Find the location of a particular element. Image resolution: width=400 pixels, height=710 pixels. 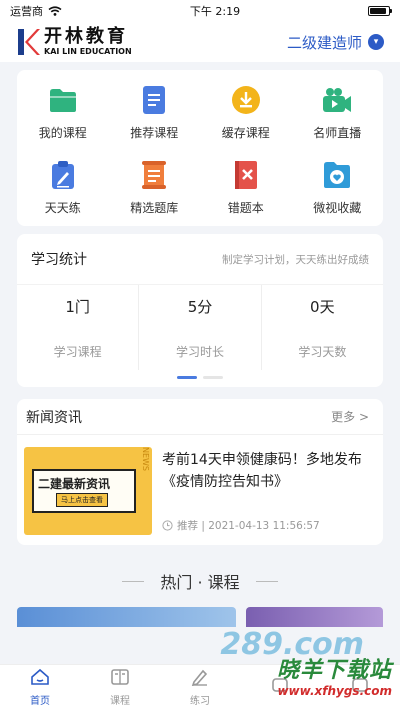

grid-item-label: 缓存课程 is located at coordinates (245, 133).